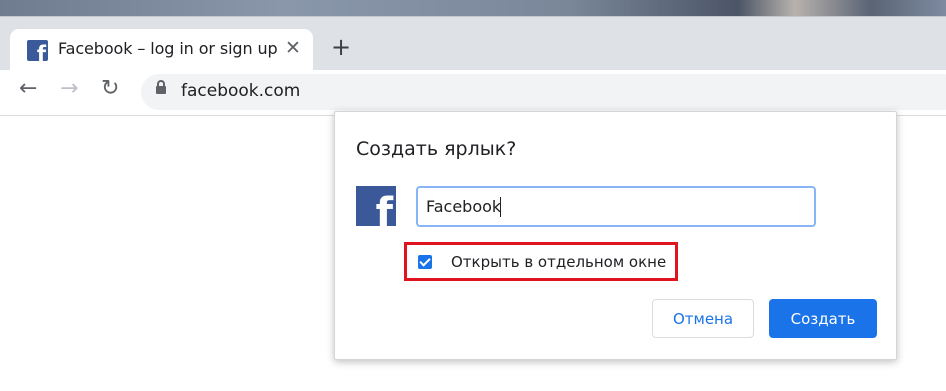 This screenshot has height=391, width=946. I want to click on tab-facebook: f Facebook – log in or sign up ✕, so click(161, 50).